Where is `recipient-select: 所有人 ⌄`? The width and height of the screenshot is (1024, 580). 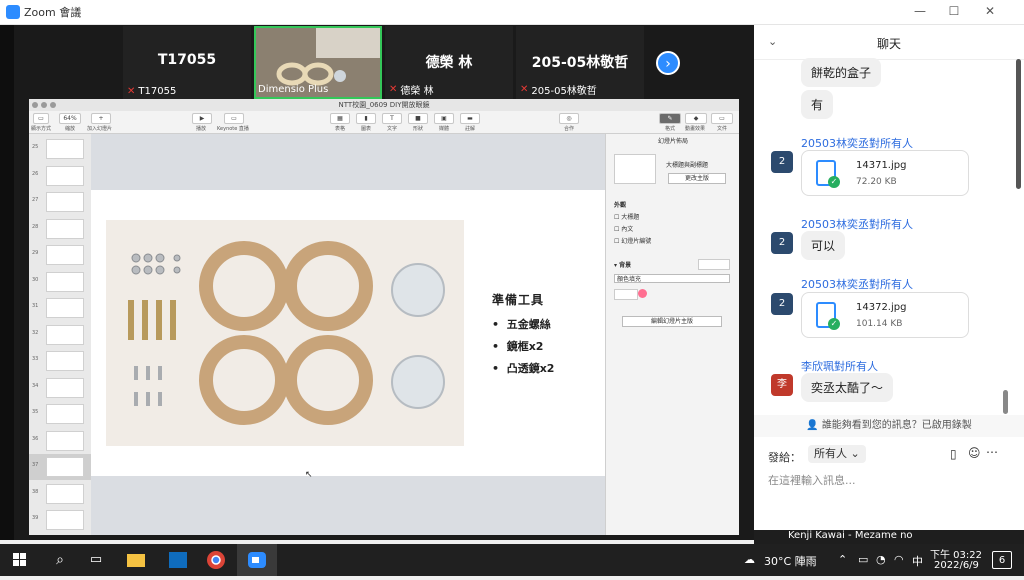
recipient-select: 所有人 ⌄ is located at coordinates (837, 454).